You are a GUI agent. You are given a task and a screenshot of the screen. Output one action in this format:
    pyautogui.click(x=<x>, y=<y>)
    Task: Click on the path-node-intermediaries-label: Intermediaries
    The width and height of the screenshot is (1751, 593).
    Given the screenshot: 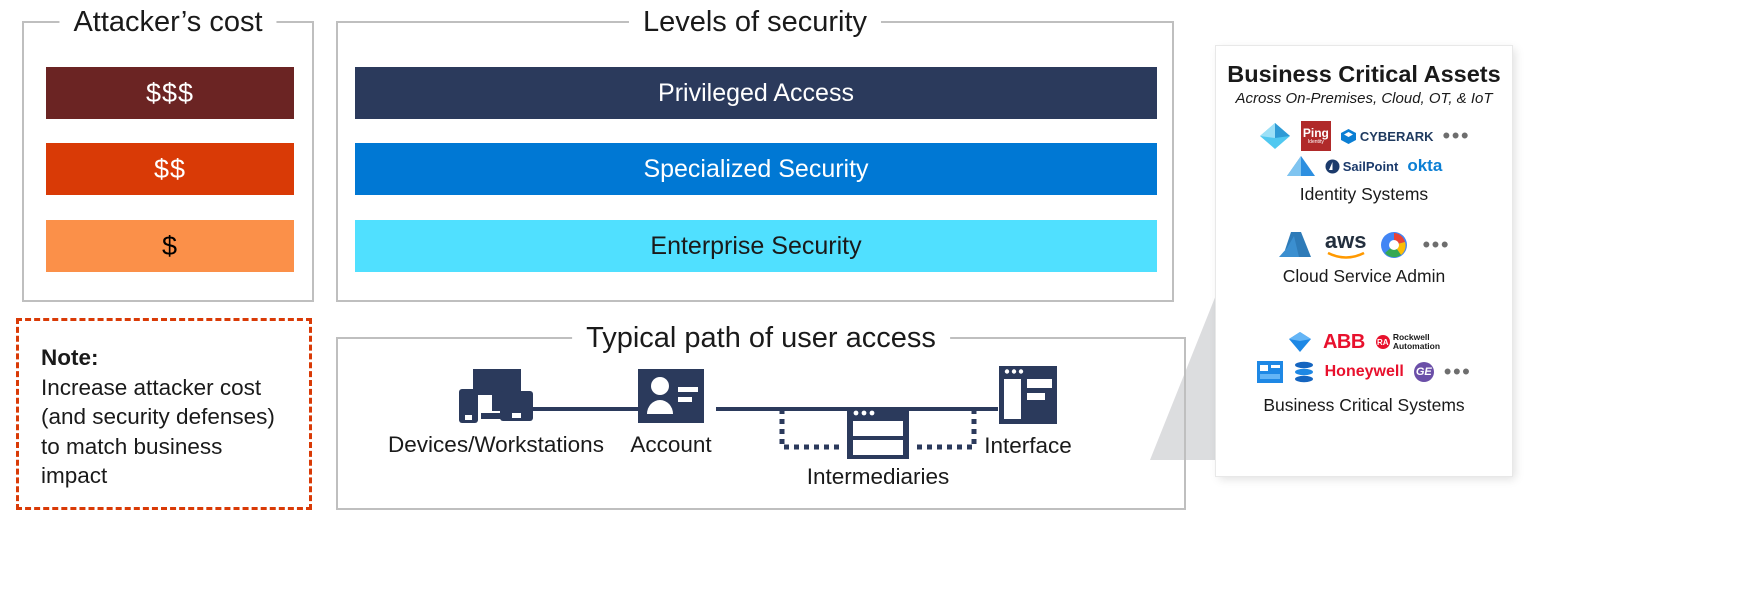 What is the action you would take?
    pyautogui.click(x=878, y=476)
    